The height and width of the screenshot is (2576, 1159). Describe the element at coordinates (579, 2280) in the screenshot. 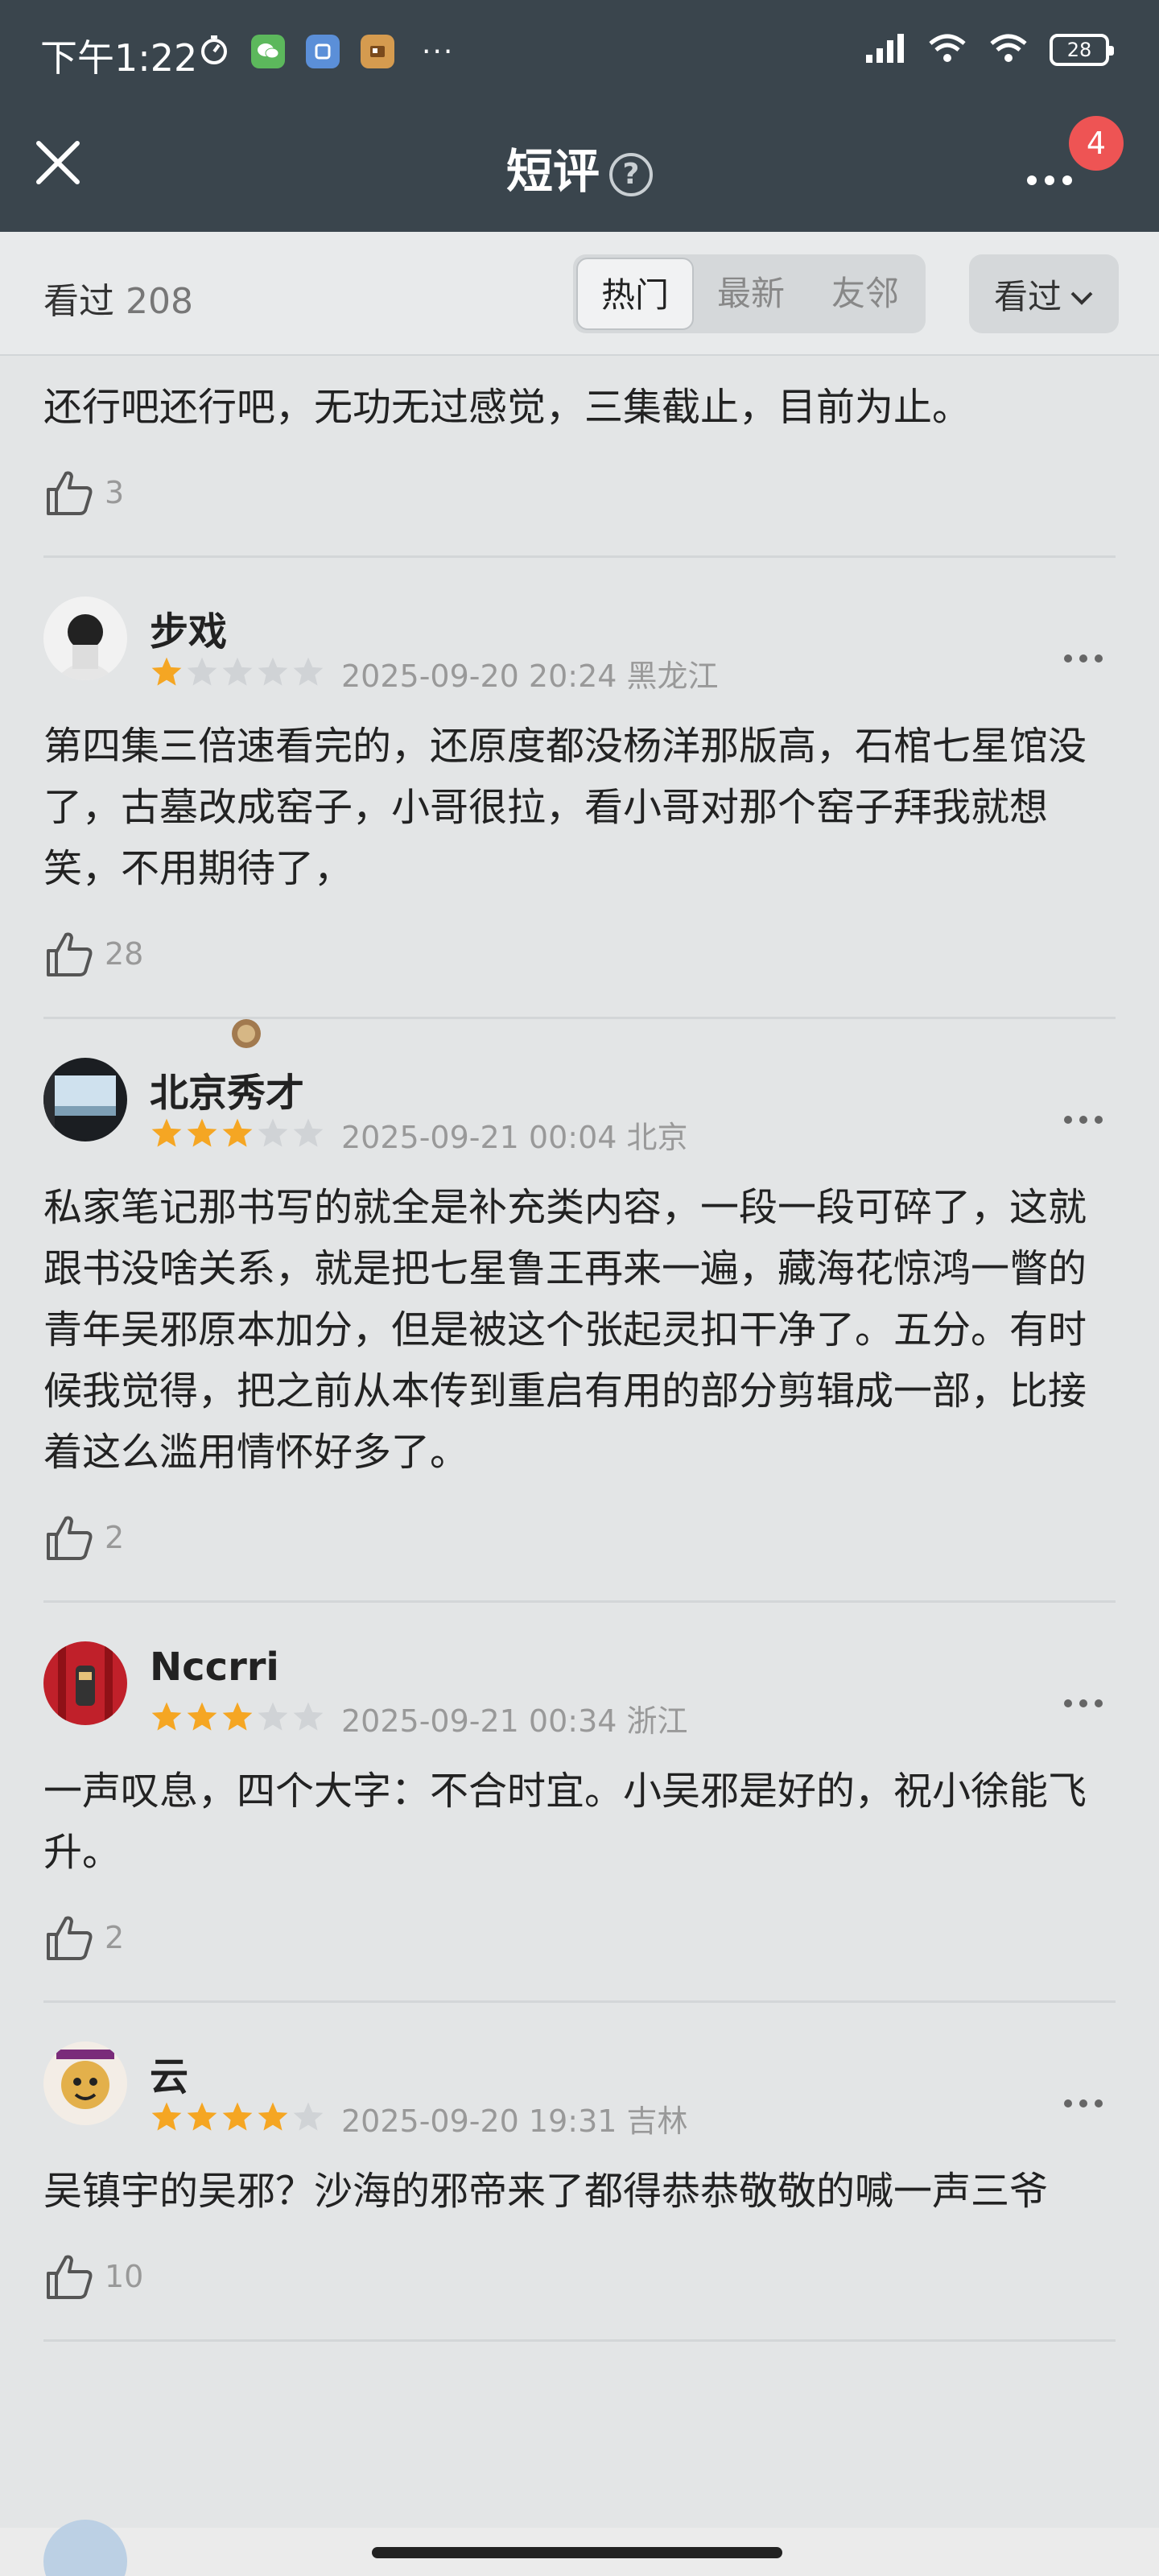

I see `like-button: 10` at that location.